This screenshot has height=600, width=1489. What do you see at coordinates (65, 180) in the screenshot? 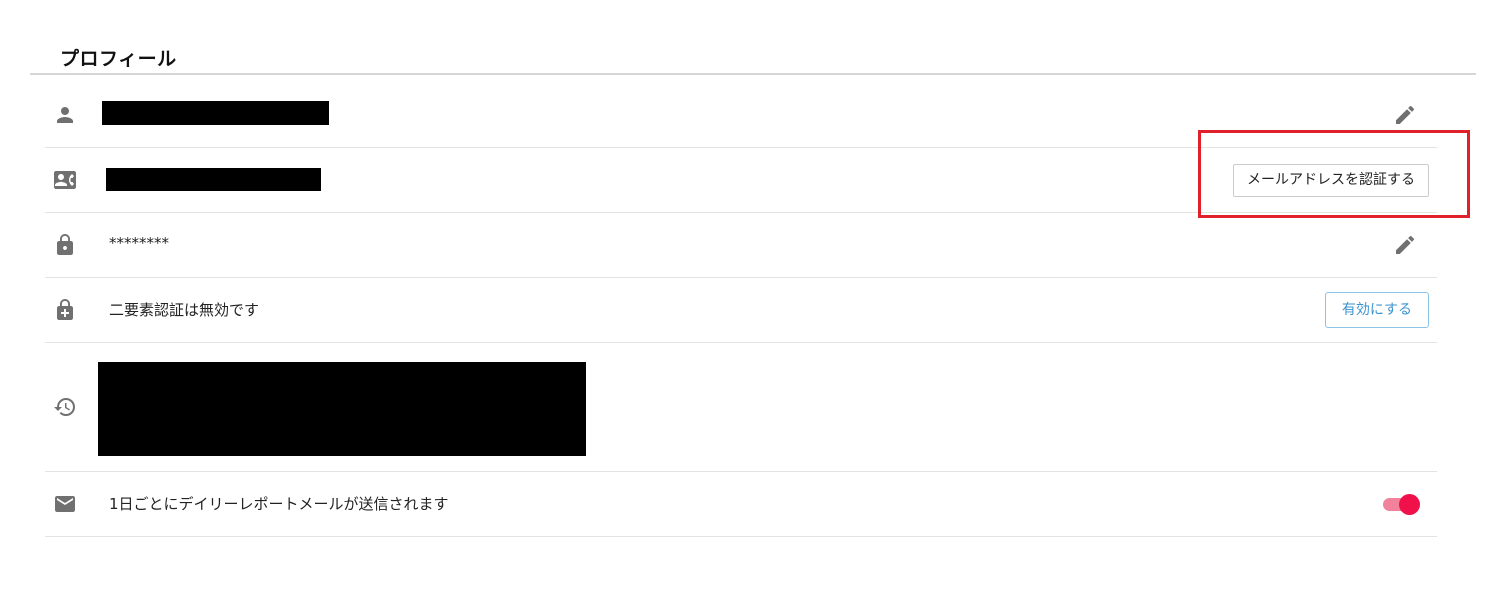
I see `contact-mail-icon` at bounding box center [65, 180].